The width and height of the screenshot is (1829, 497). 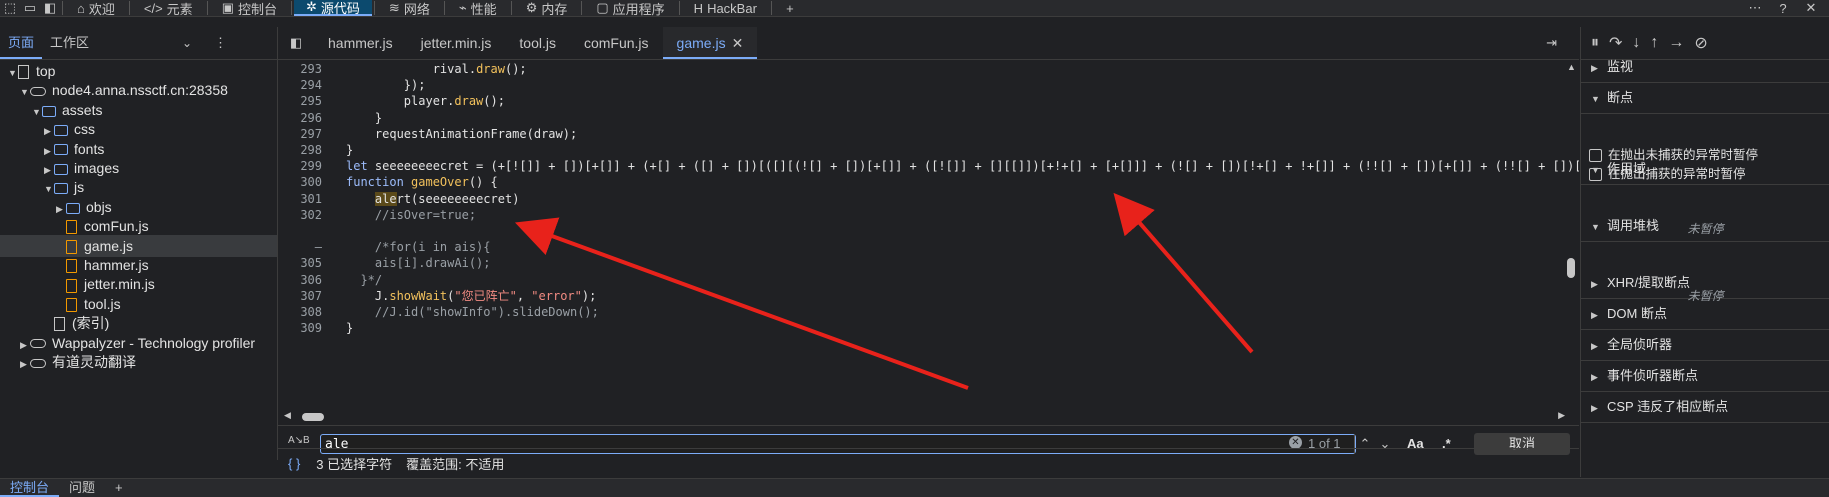 What do you see at coordinates (1663, 172) in the screenshot?
I see `pause-caught-row: 在抛出捕获的异常时暂停` at bounding box center [1663, 172].